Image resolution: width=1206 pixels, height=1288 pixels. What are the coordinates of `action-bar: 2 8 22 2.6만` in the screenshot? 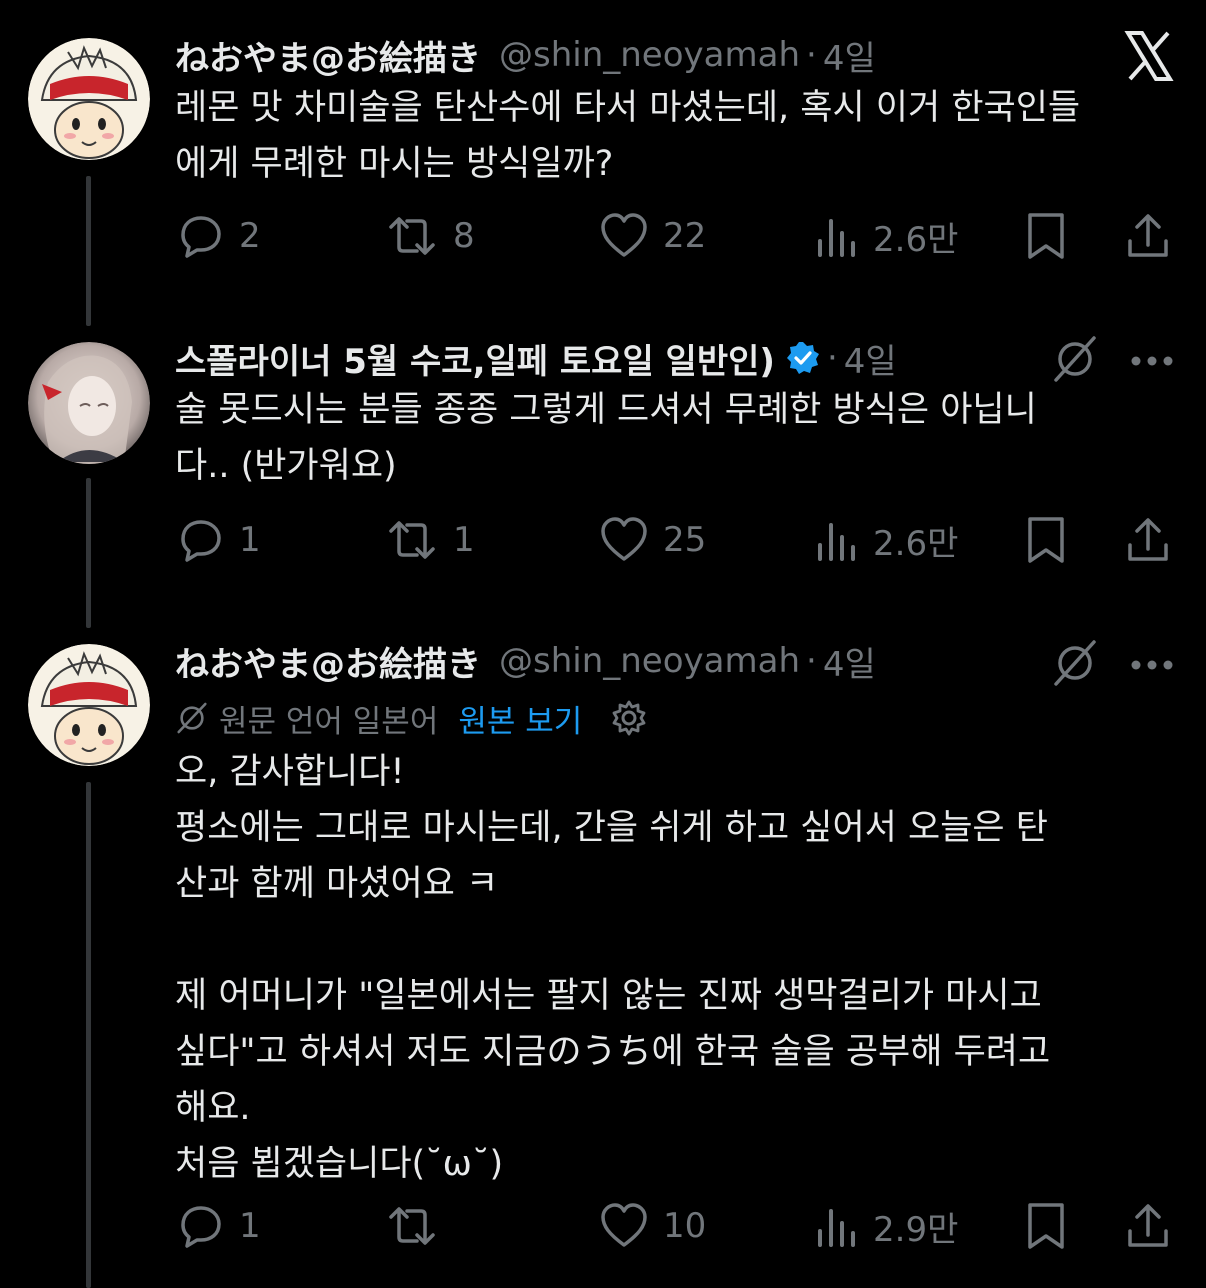 It's located at (675, 236).